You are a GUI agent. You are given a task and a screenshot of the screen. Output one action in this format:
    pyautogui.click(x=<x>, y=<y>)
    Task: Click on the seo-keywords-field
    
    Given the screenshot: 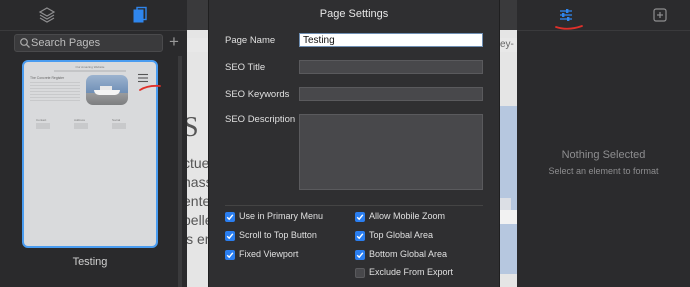 What is the action you would take?
    pyautogui.click(x=391, y=94)
    